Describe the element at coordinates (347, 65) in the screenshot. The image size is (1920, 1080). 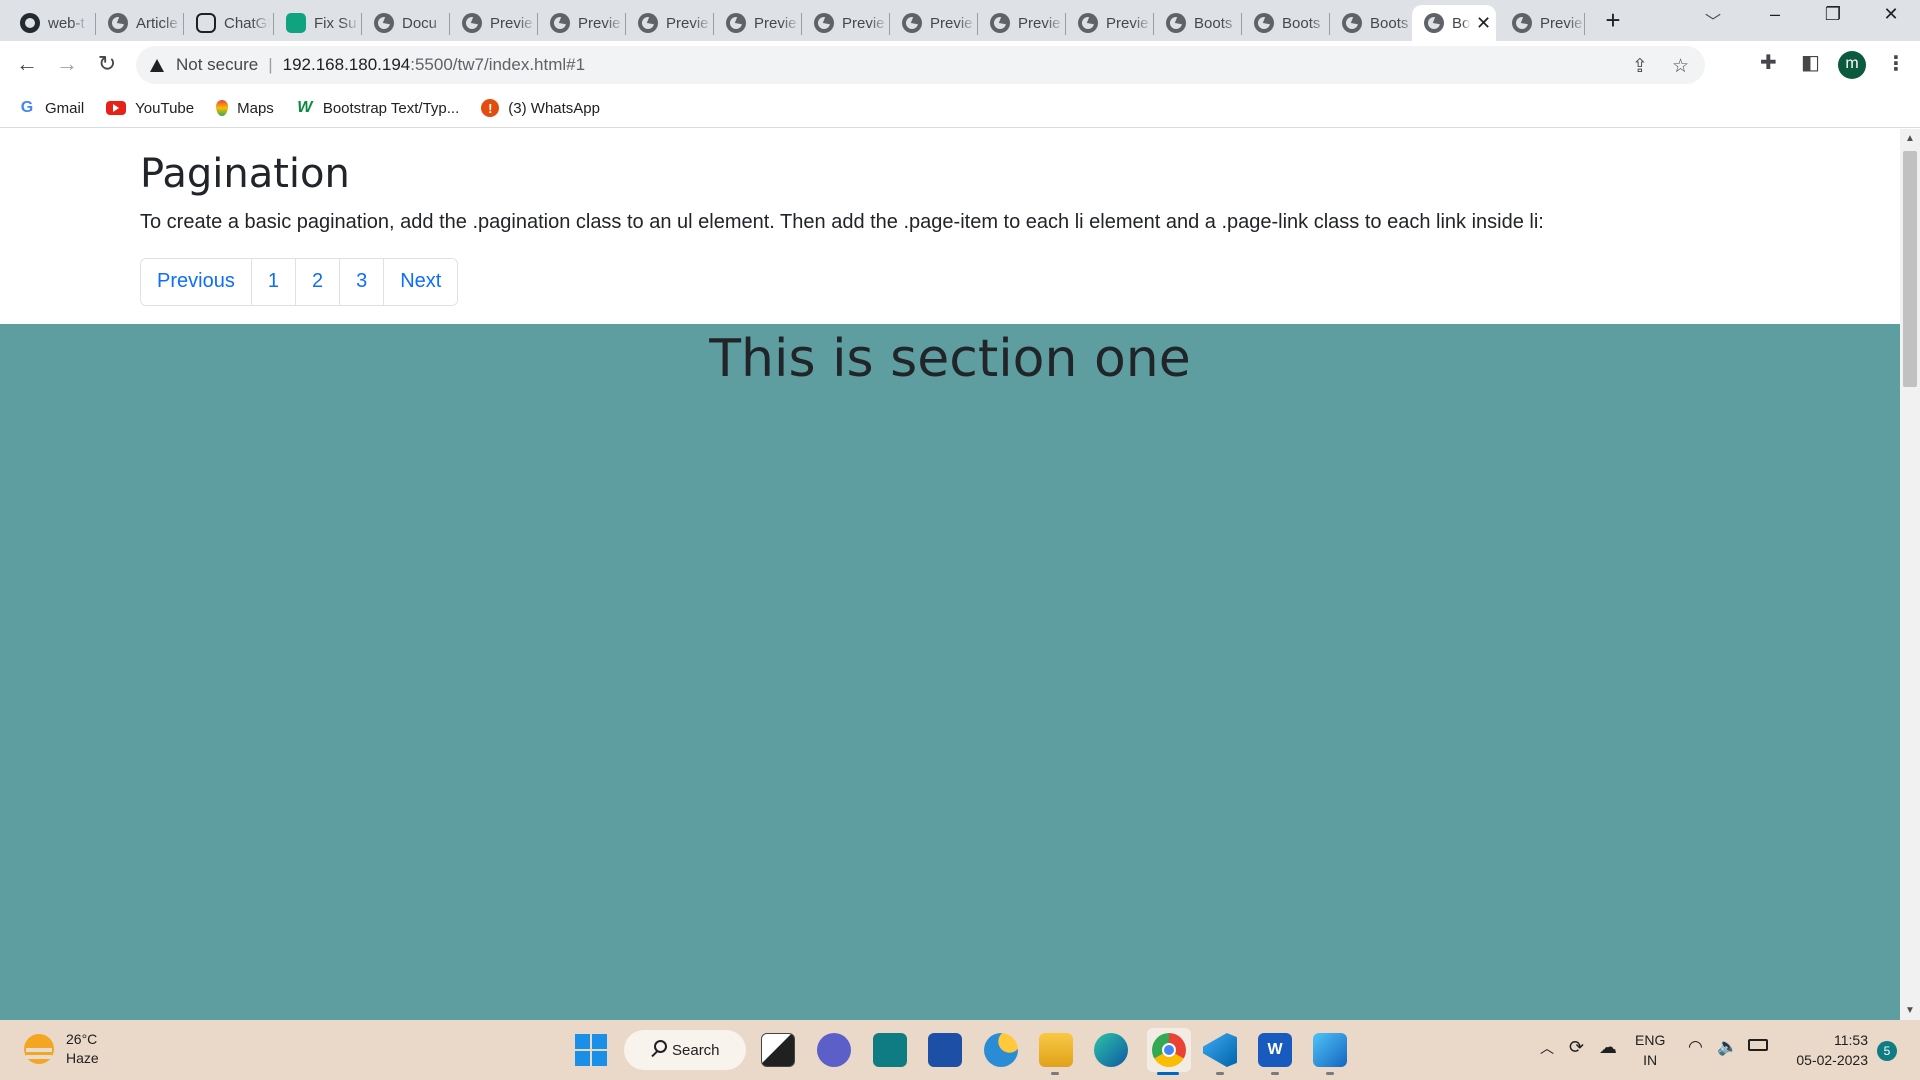
I see `url-host: 192.168.180.194` at that location.